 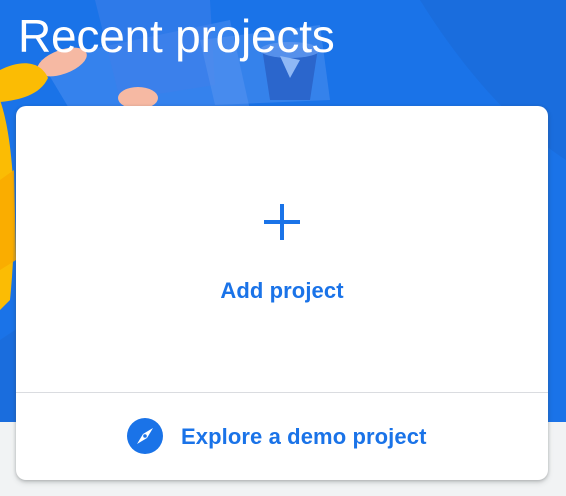 What do you see at coordinates (145, 436) in the screenshot?
I see `compass-icon` at bounding box center [145, 436].